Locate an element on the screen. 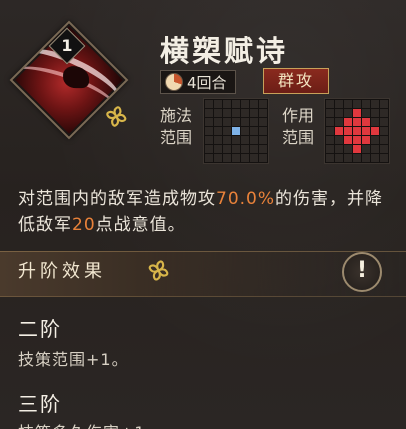 This screenshot has width=406, height=429. effect-range-grid is located at coordinates (357, 131).